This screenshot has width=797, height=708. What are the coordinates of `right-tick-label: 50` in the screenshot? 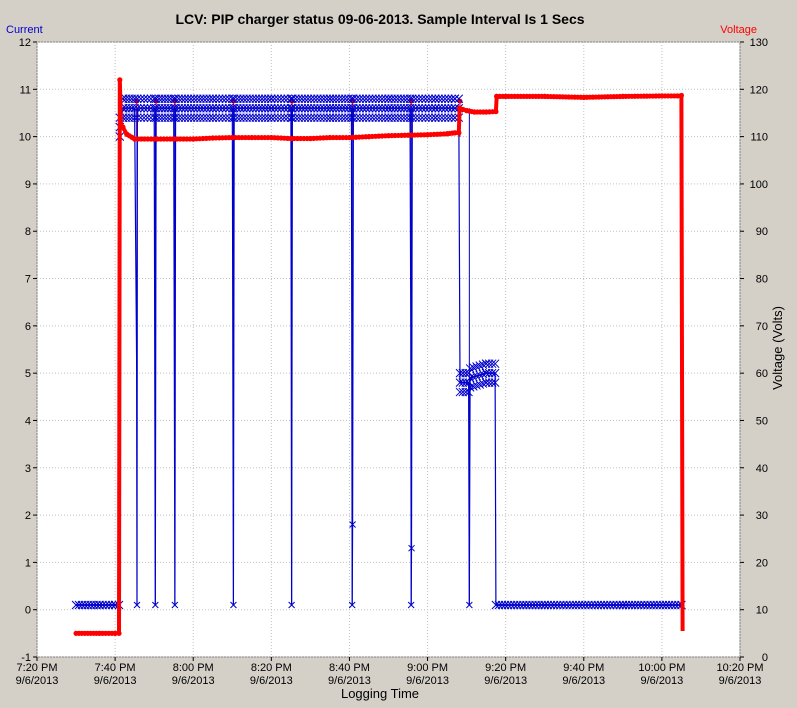 It's located at (762, 421).